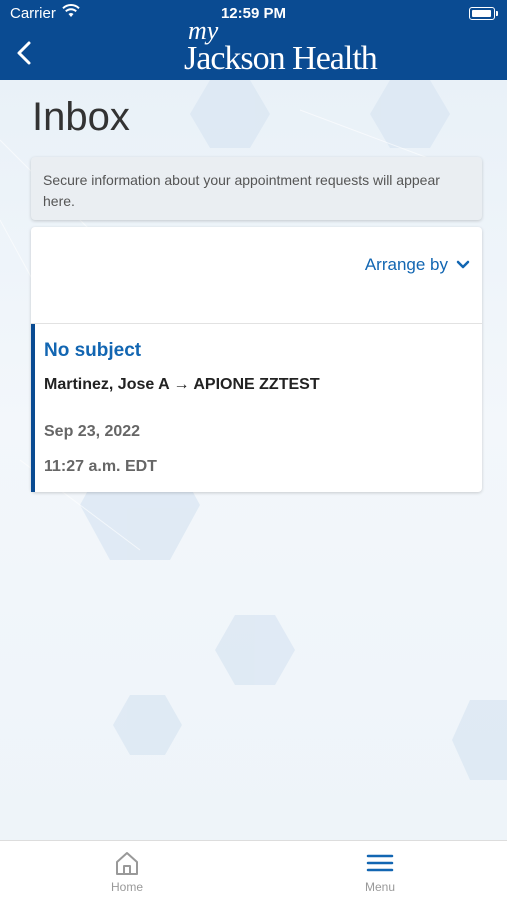 The width and height of the screenshot is (507, 900). Describe the element at coordinates (253, 870) in the screenshot. I see `bottom-tab-bar: Home Menu` at that location.